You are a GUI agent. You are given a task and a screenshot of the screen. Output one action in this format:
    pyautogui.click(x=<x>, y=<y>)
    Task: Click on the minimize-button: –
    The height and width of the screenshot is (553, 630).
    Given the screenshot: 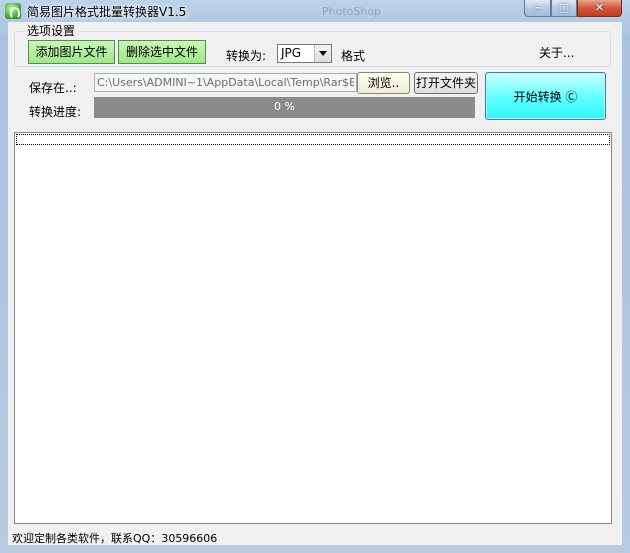 What is the action you would take?
    pyautogui.click(x=537, y=8)
    